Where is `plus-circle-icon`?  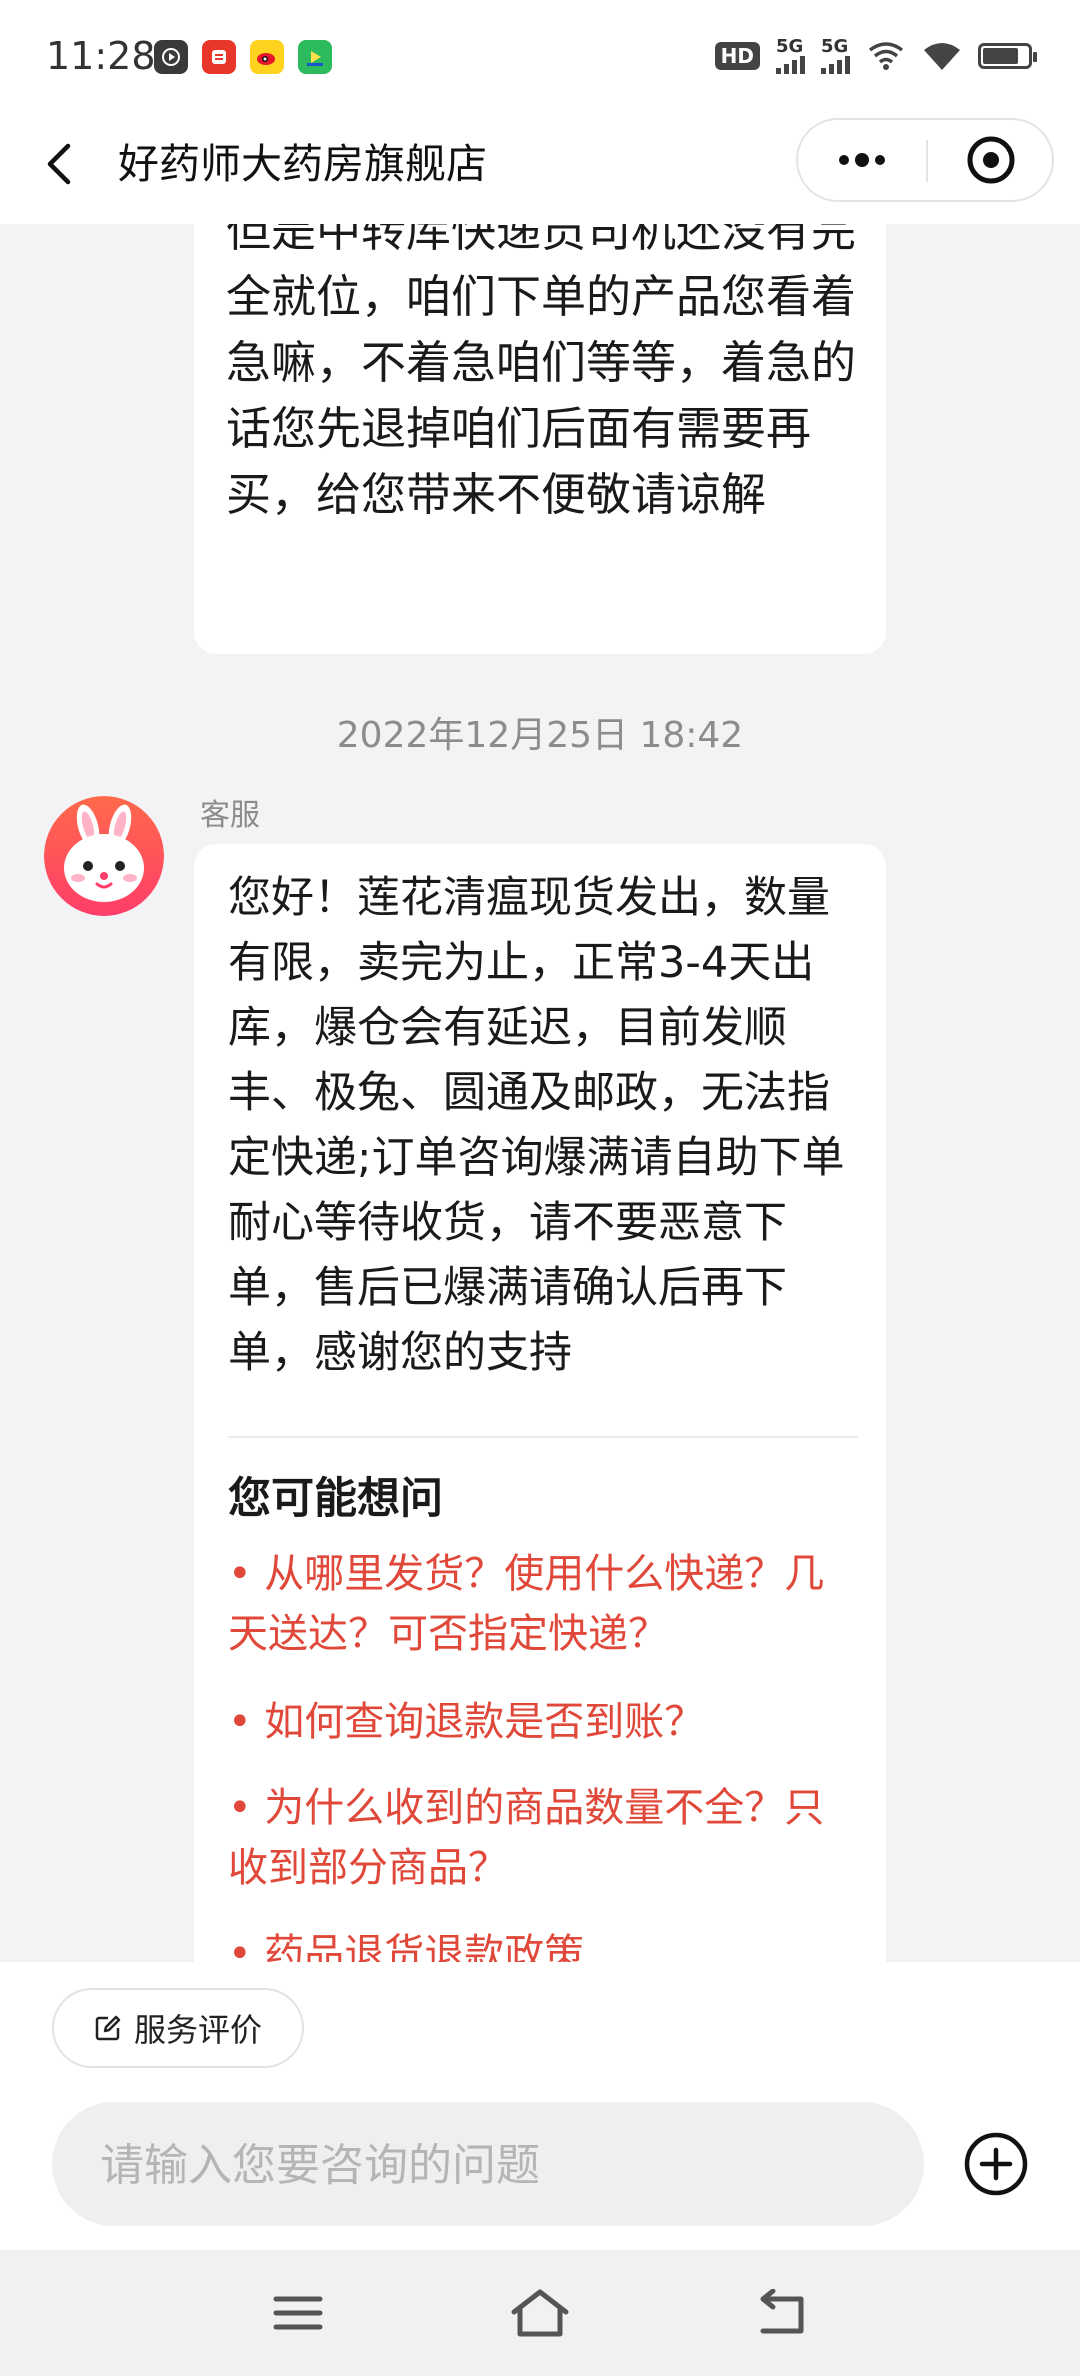 plus-circle-icon is located at coordinates (996, 2164).